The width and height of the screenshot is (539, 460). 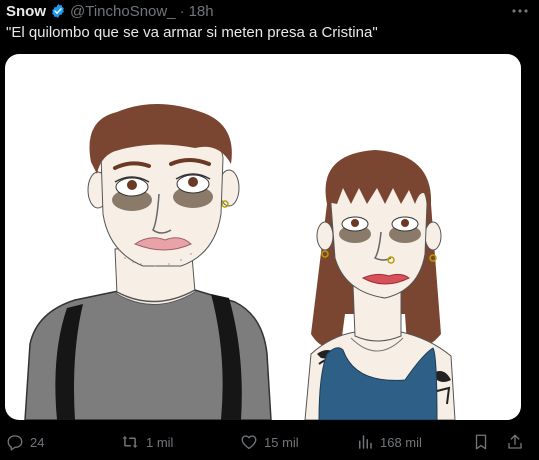 I want to click on views-count: 168 mil, so click(x=401, y=442).